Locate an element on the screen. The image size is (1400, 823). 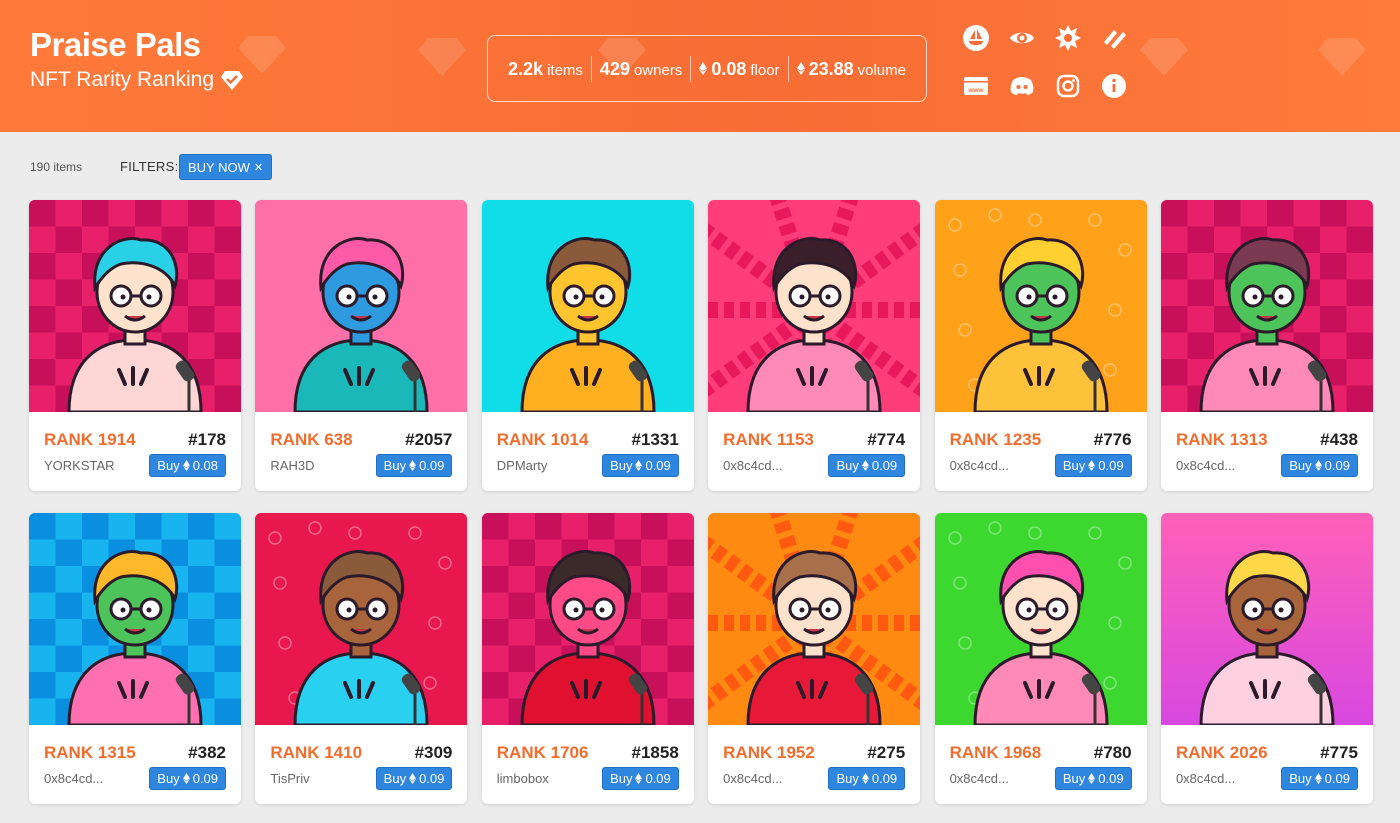
splash-link is located at coordinates (1068, 38).